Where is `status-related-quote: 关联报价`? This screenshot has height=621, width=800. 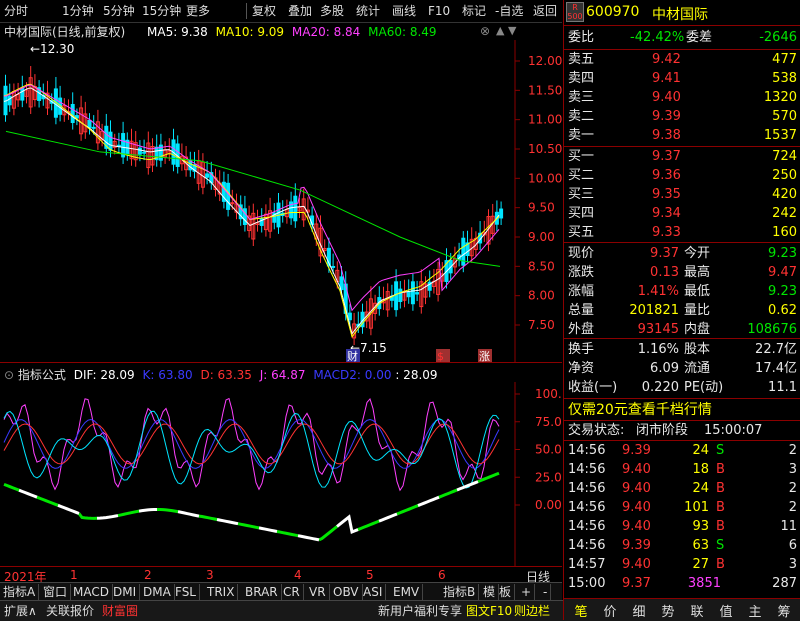 status-related-quote: 关联报价 is located at coordinates (70, 611).